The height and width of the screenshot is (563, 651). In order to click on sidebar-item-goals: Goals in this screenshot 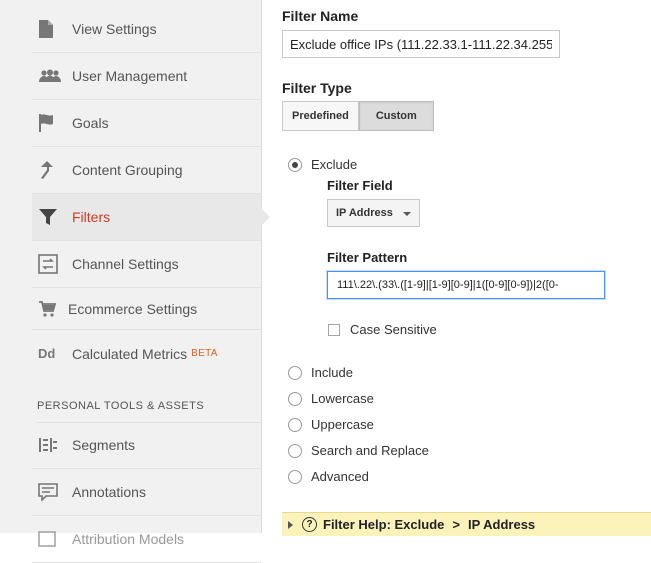, I will do `click(146, 123)`.